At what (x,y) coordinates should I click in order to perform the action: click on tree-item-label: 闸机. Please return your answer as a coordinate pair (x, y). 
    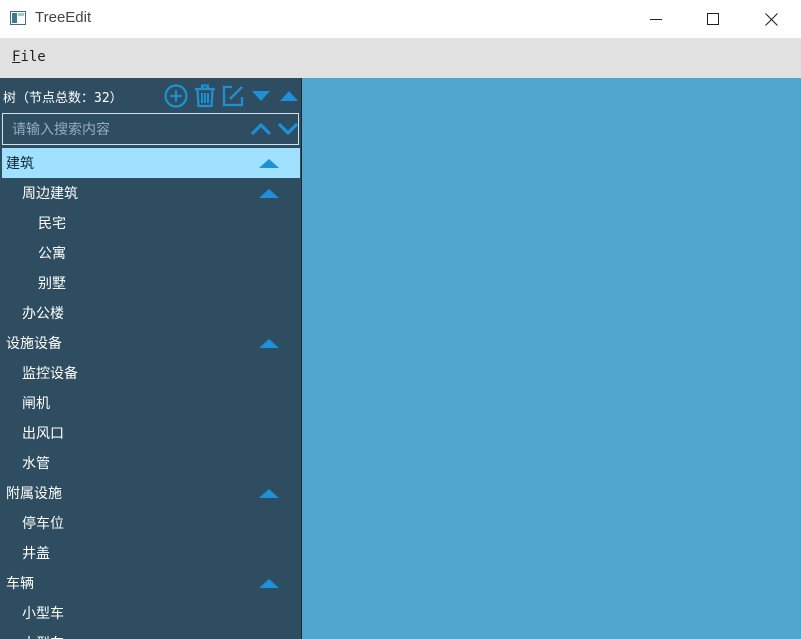
    Looking at the image, I should click on (36, 404).